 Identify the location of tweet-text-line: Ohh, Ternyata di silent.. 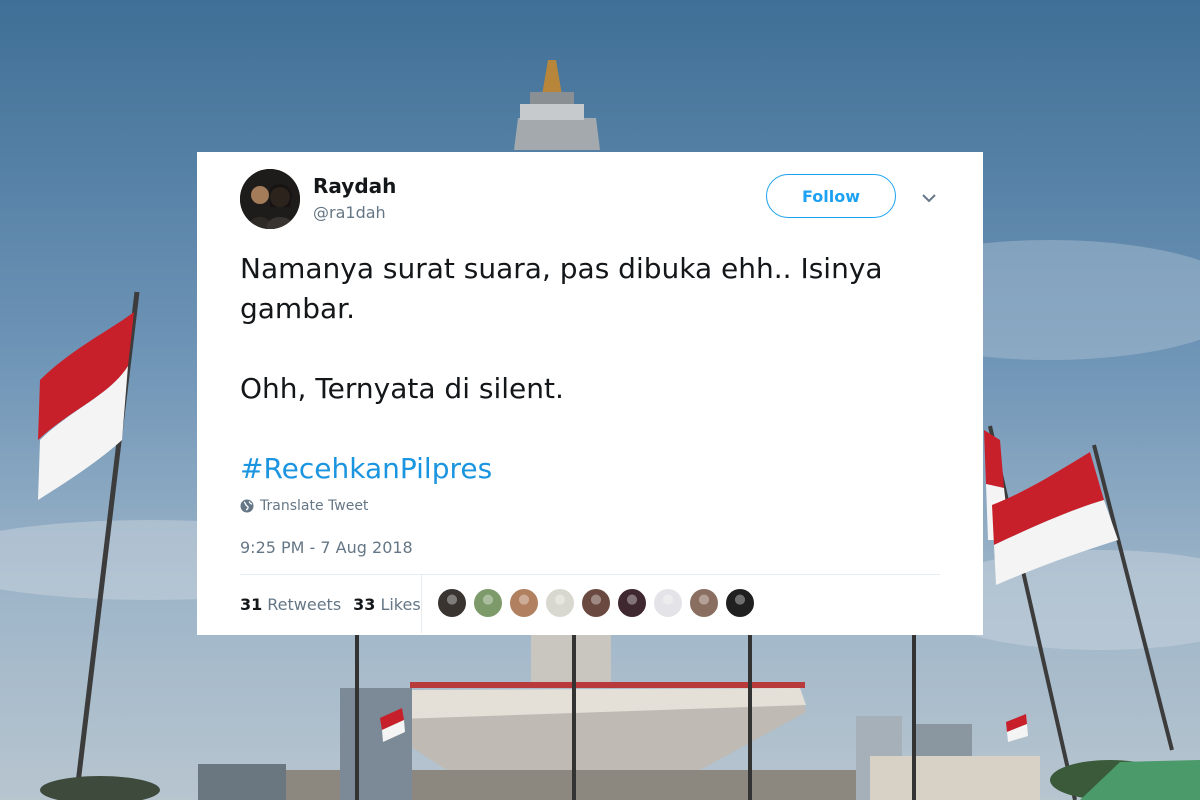
(402, 388).